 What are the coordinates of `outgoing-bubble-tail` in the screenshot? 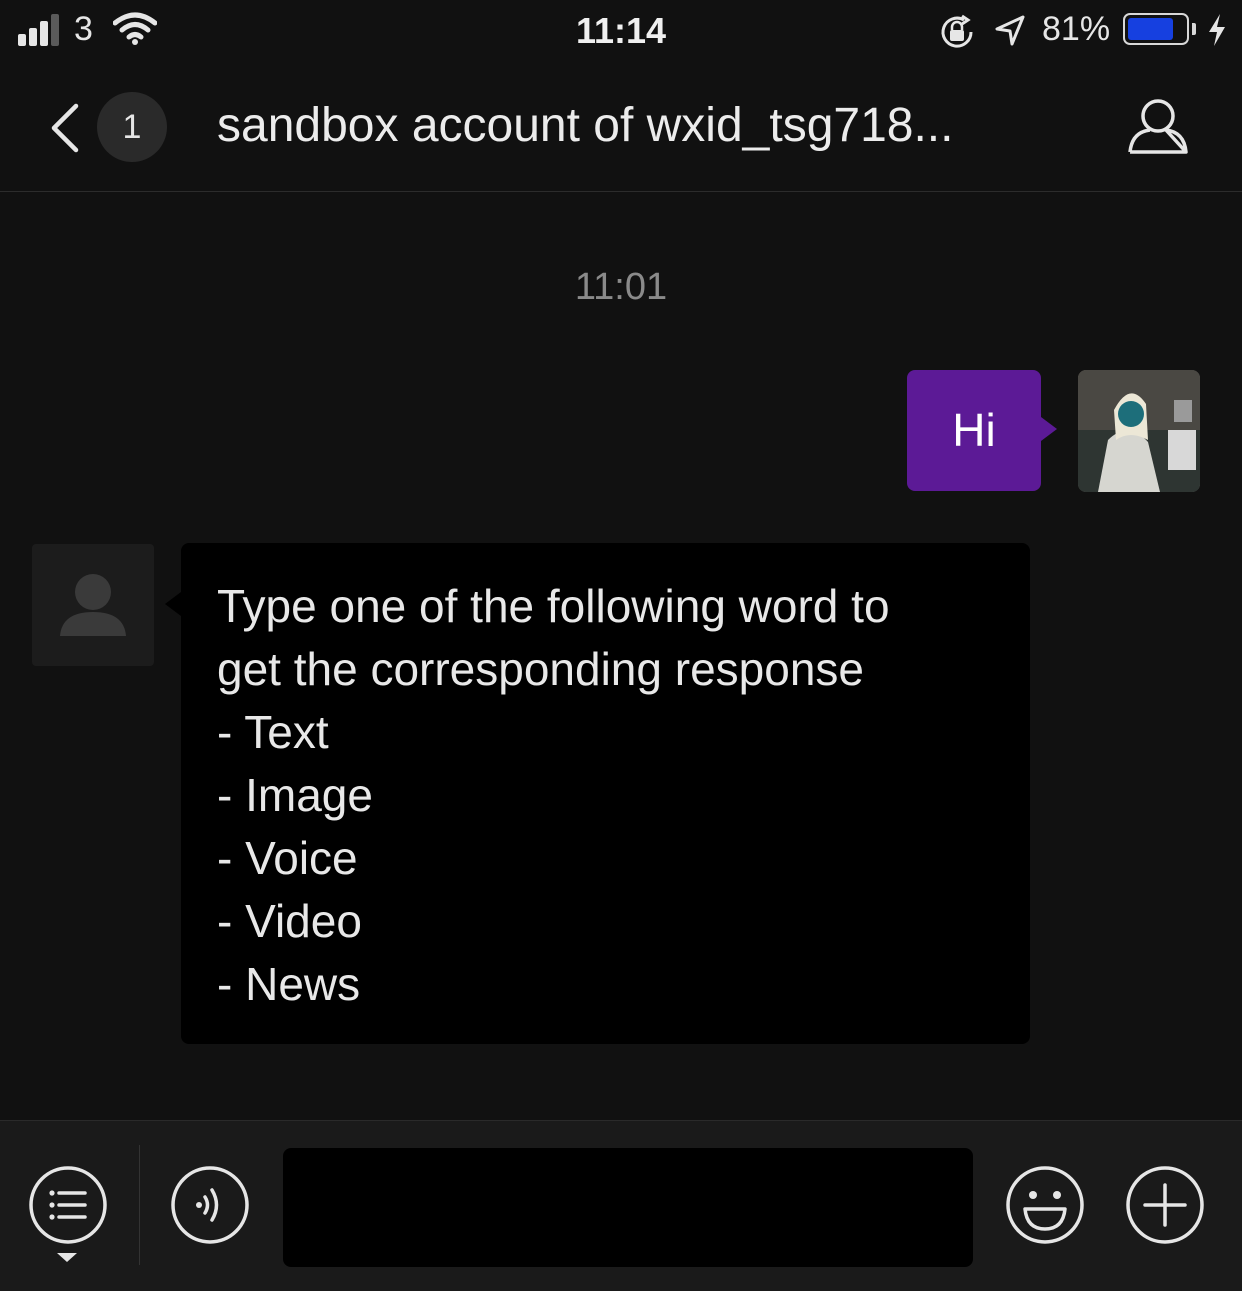 It's located at (1049, 429).